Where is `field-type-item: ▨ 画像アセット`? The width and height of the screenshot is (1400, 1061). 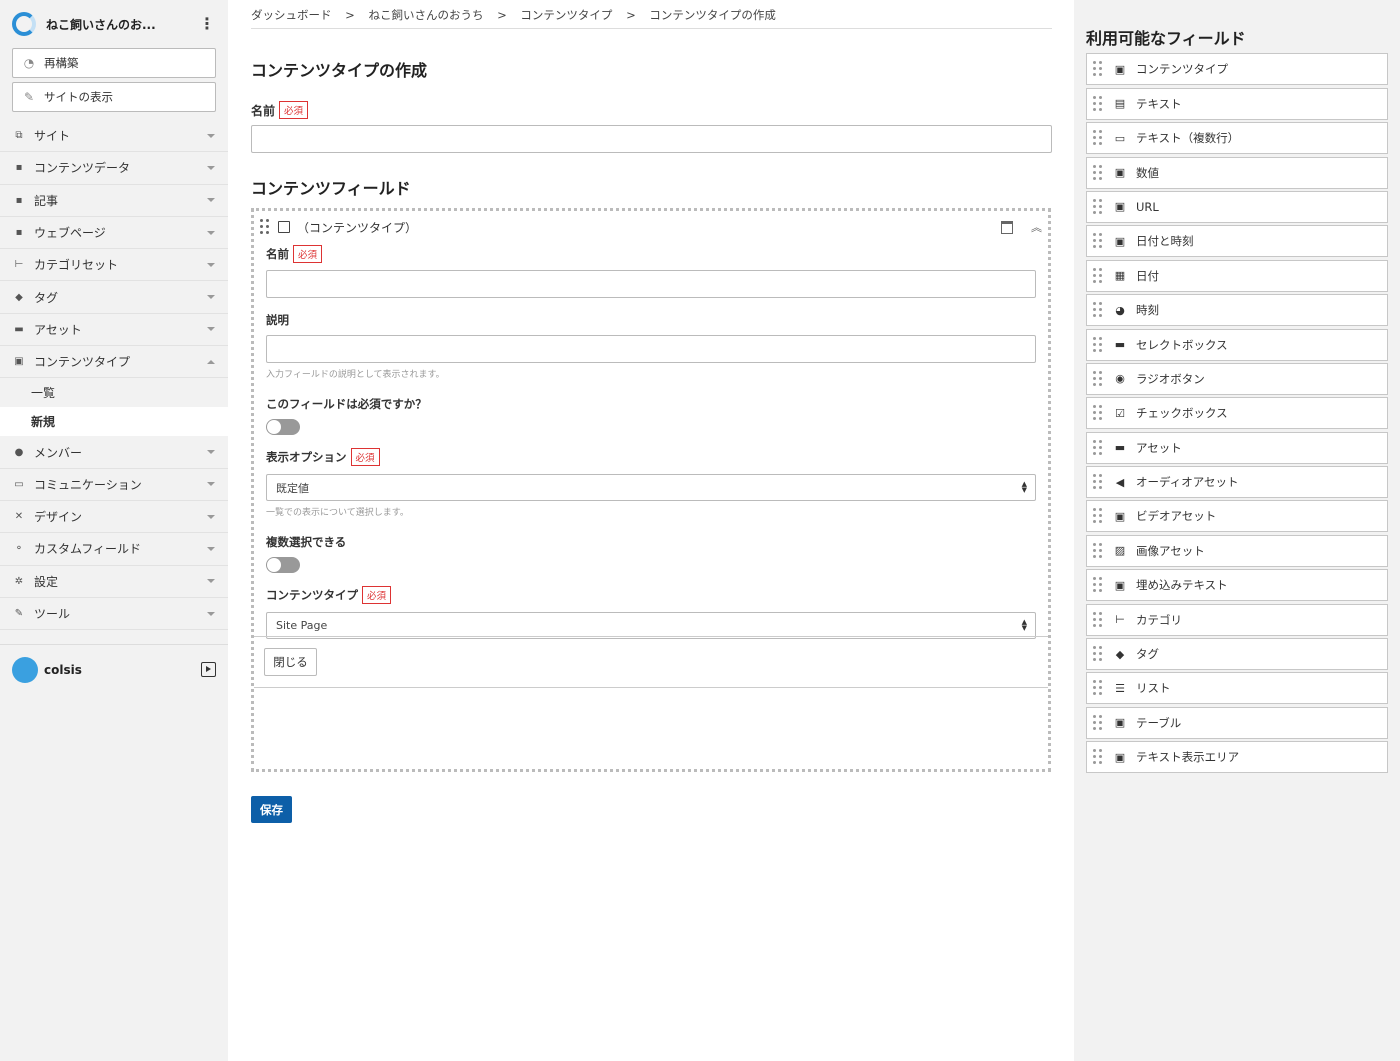 field-type-item: ▨ 画像アセット is located at coordinates (1237, 550).